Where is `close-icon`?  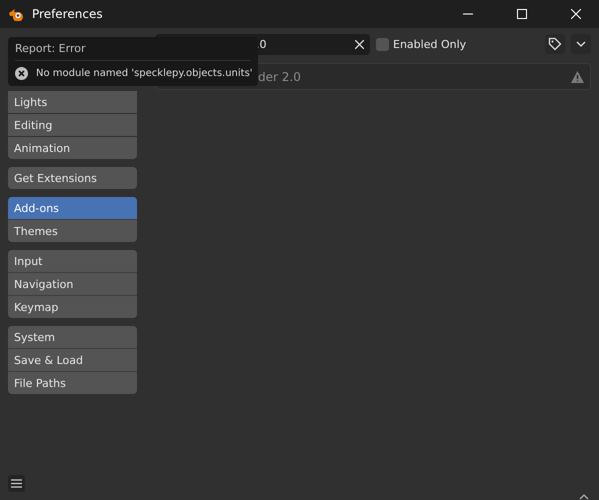
close-icon is located at coordinates (576, 14).